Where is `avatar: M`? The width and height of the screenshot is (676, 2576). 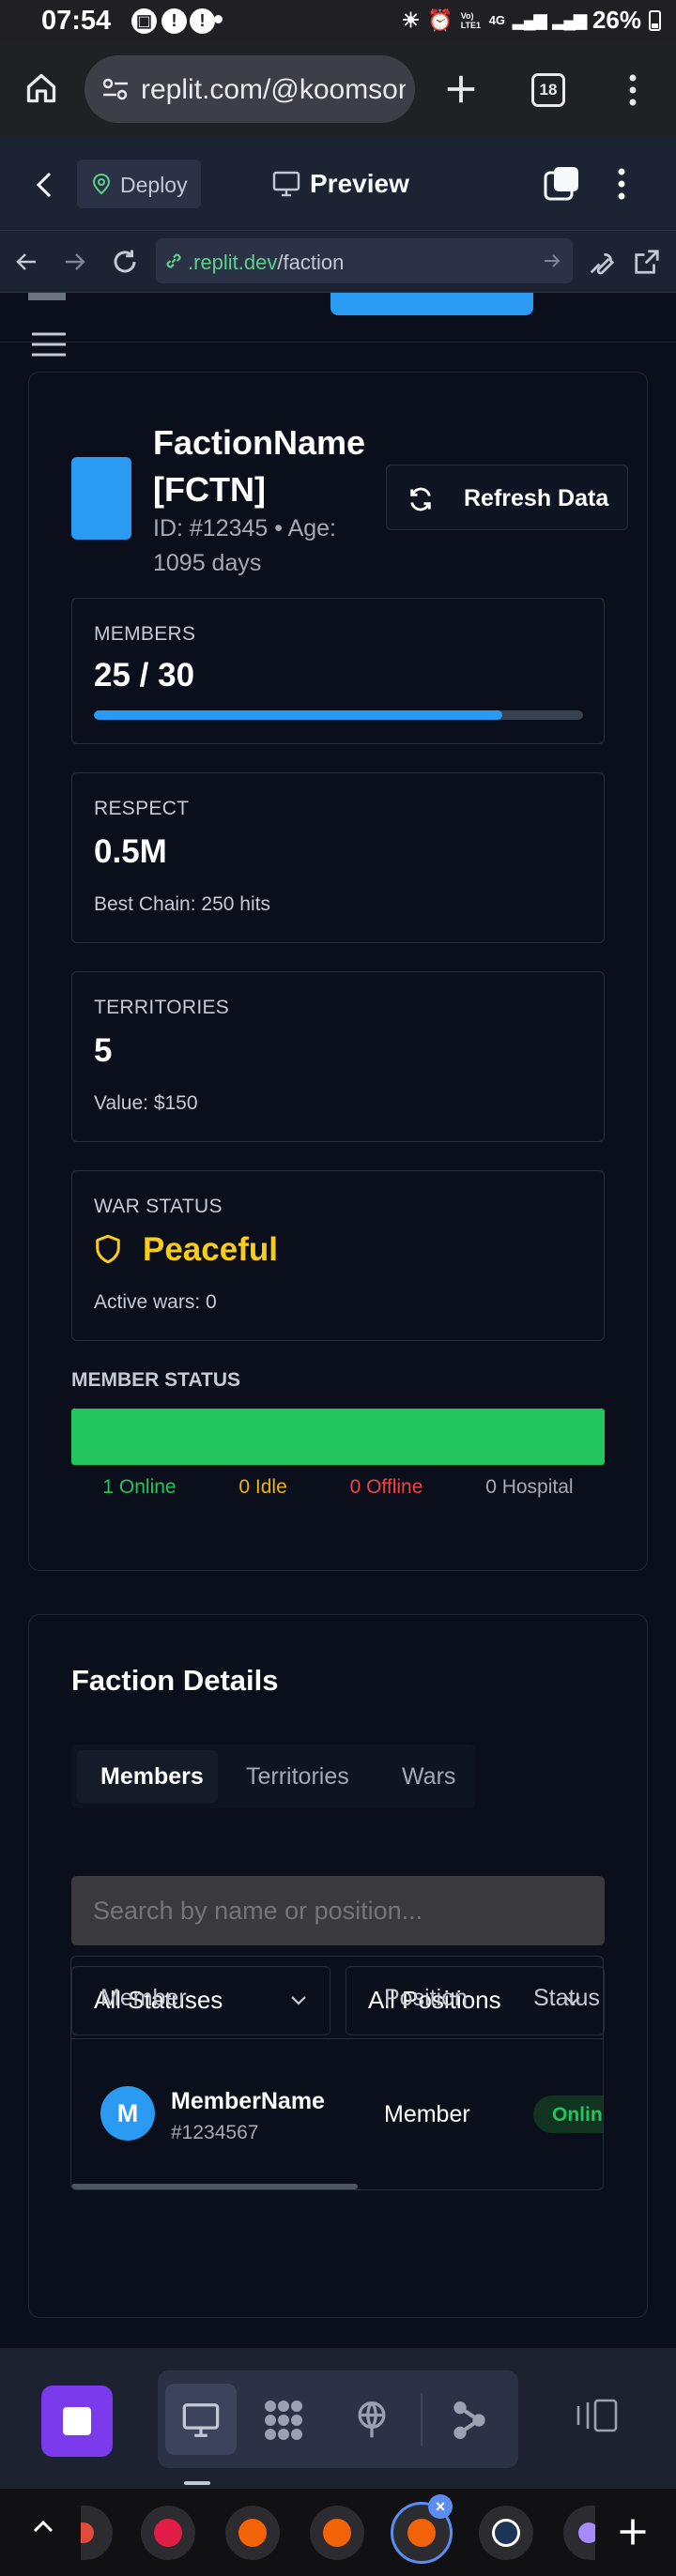
avatar: M is located at coordinates (128, 2113).